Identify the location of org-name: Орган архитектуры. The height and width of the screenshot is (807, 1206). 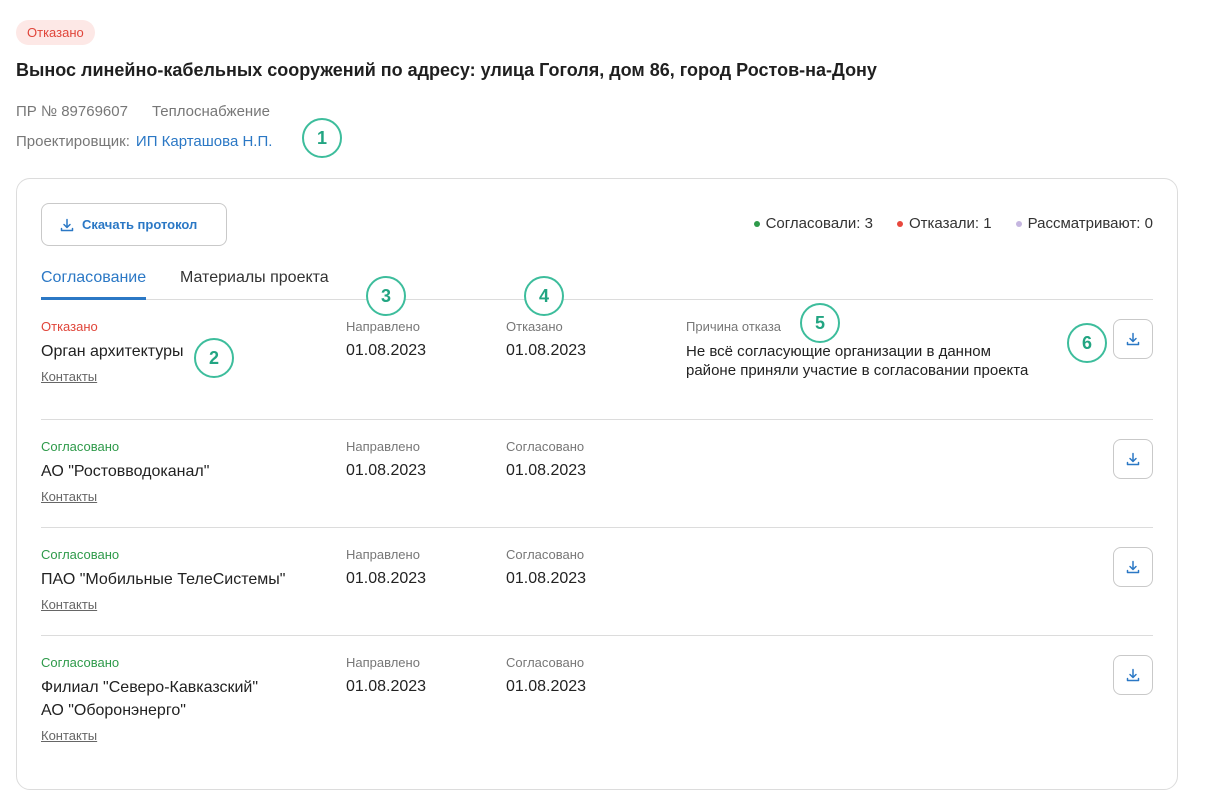
(112, 351).